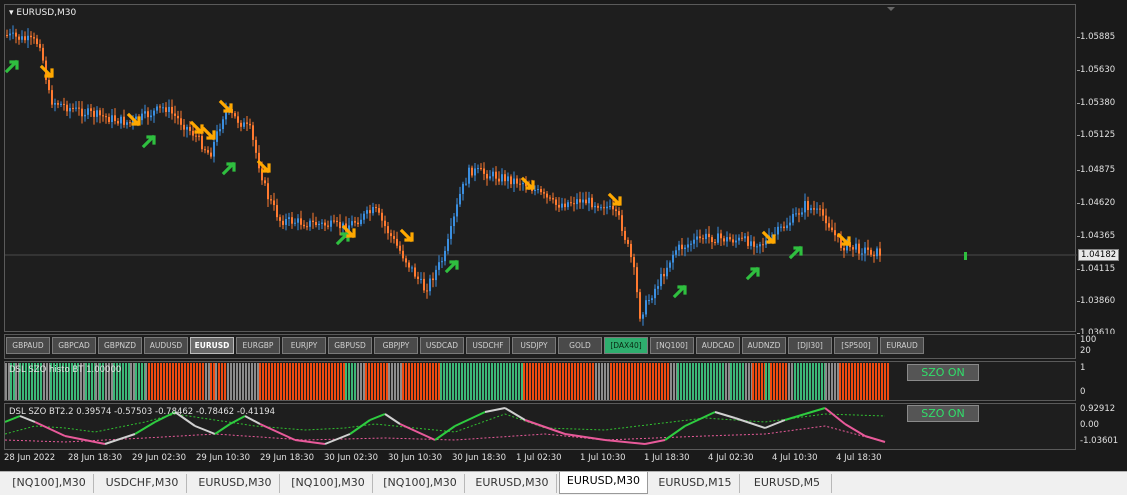  Describe the element at coordinates (672, 345) in the screenshot. I see `symbol-button-nq100: [NQ100]` at that location.